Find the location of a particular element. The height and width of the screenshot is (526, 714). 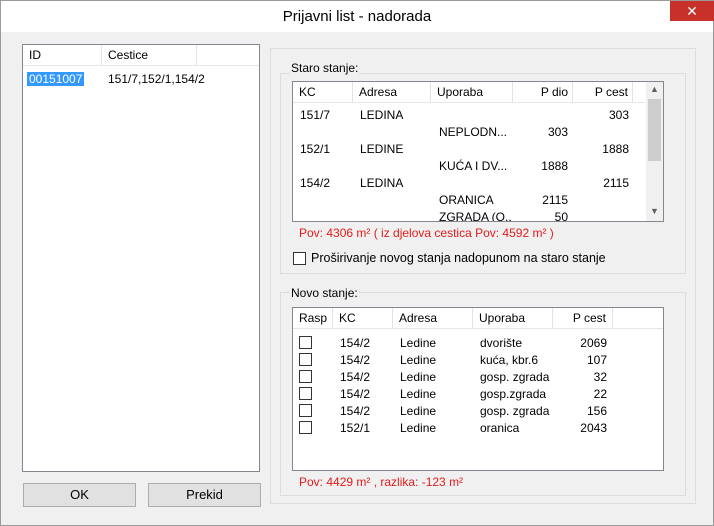

ok-button: OK is located at coordinates (79, 495).